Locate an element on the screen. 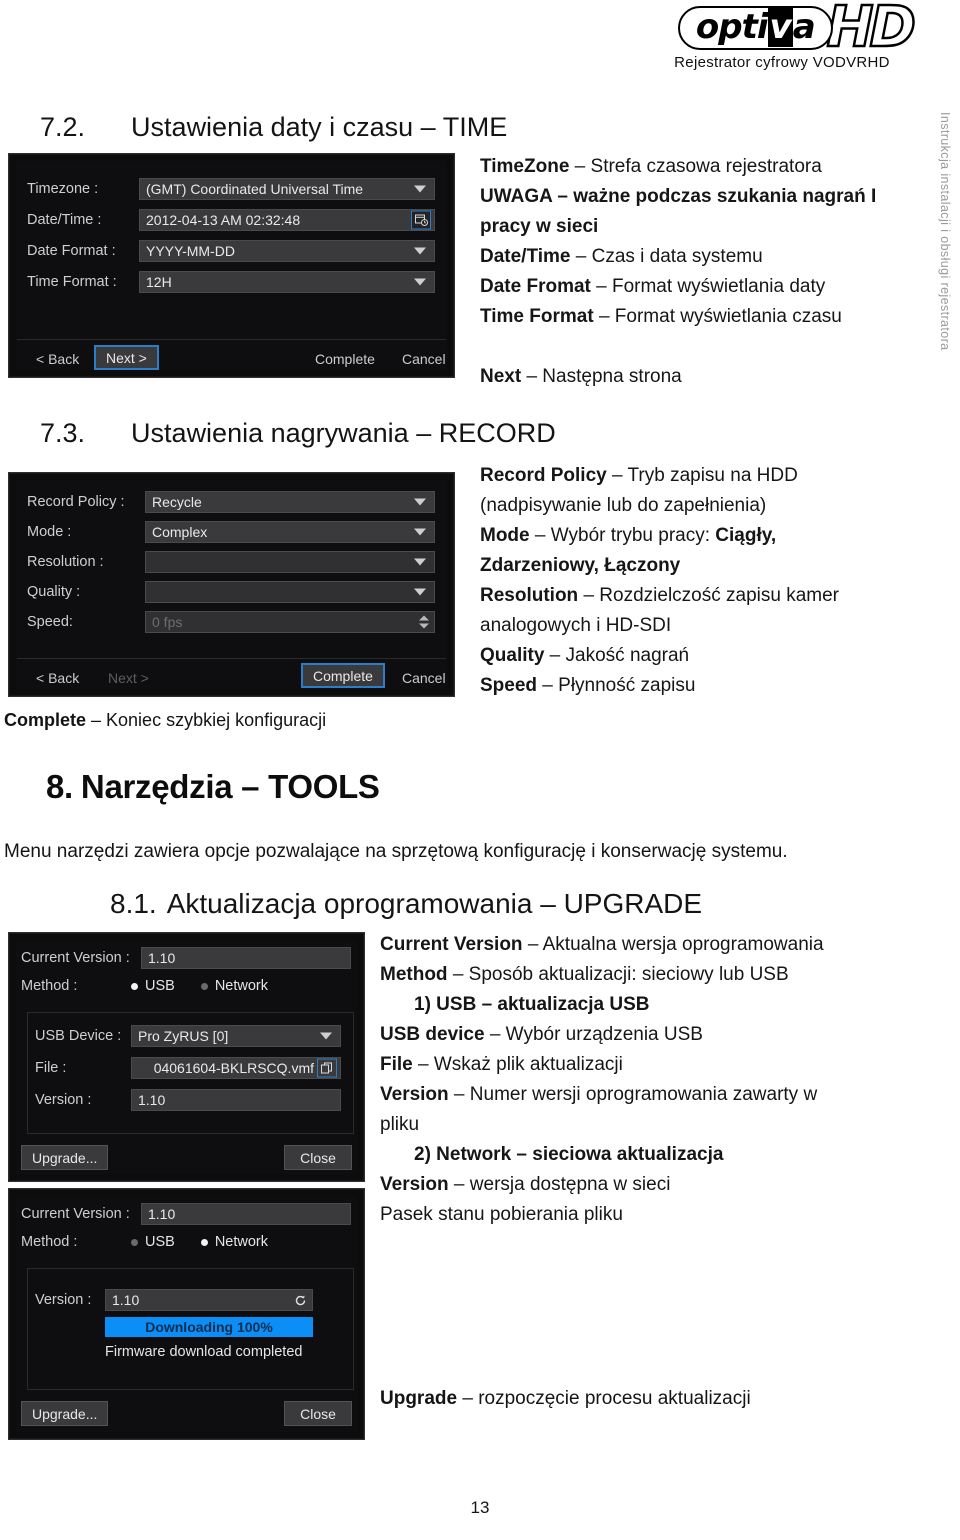 This screenshot has height=1540, width=960. complete-button: Complete is located at coordinates (345, 358).